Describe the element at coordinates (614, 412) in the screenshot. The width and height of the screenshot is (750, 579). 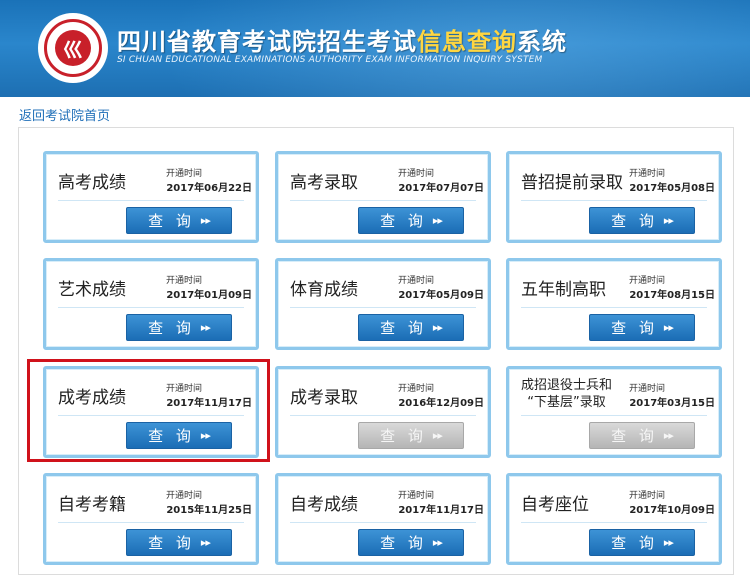
I see `card-veteran-admission: 成招退役士兵和 “下基层”录取 开通时间 2017年03月15日 查 询 ▸▸` at that location.